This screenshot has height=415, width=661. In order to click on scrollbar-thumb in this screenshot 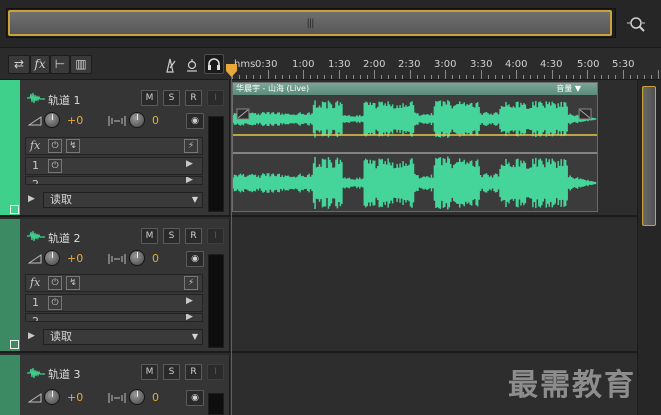, I will do `click(649, 156)`.